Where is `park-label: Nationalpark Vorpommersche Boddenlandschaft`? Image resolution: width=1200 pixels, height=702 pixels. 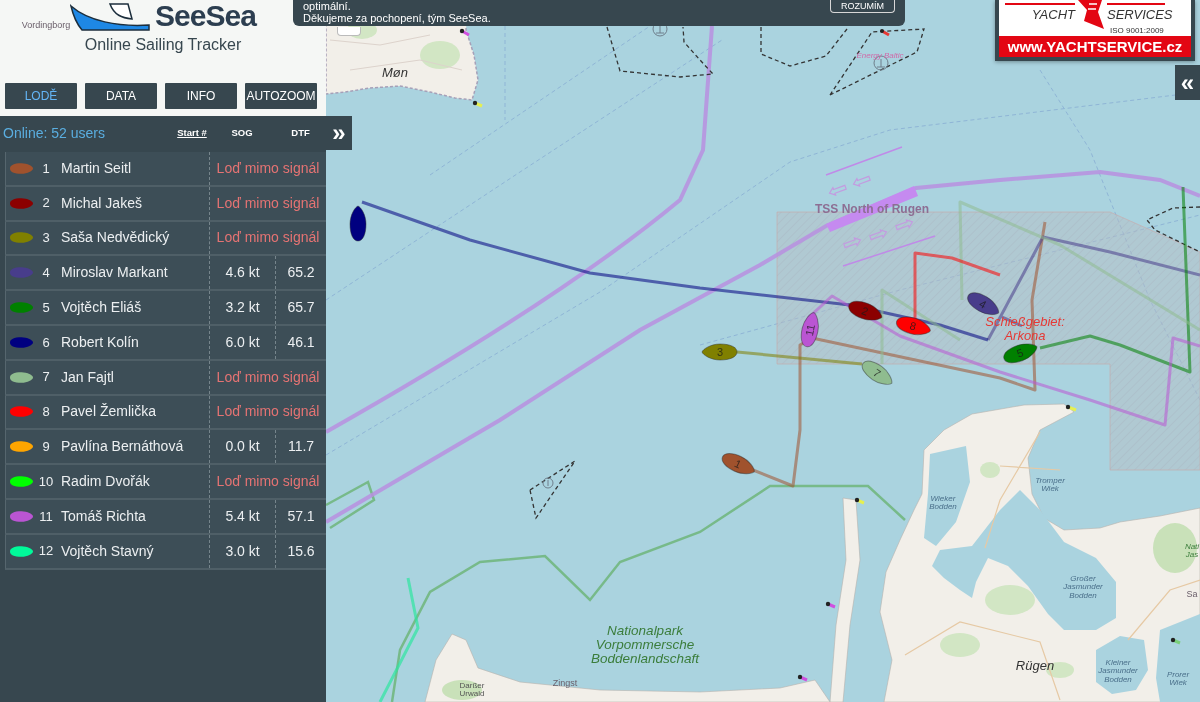
park-label: Nationalpark Vorpommersche Boddenlandschaft is located at coordinates (645, 645).